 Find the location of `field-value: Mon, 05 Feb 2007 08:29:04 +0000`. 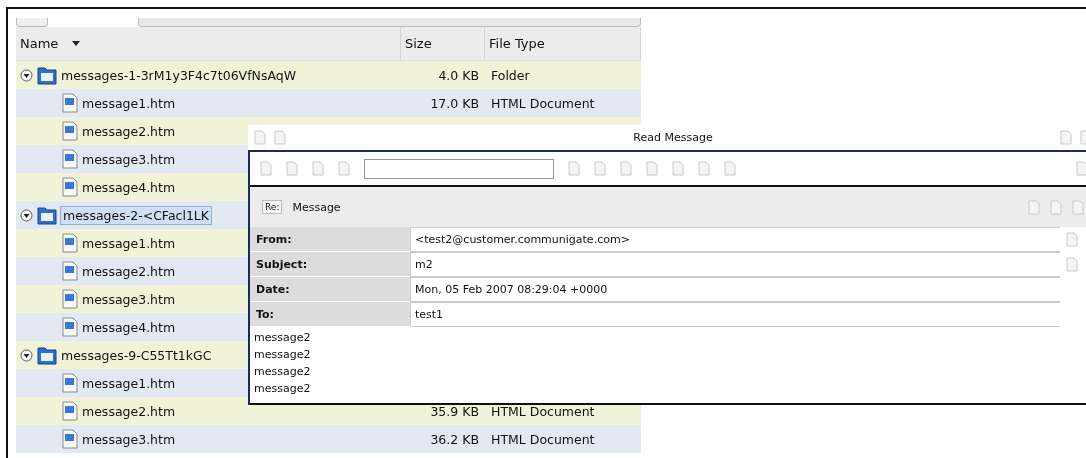

field-value: Mon, 05 Feb 2007 08:29:04 +0000 is located at coordinates (735, 289).